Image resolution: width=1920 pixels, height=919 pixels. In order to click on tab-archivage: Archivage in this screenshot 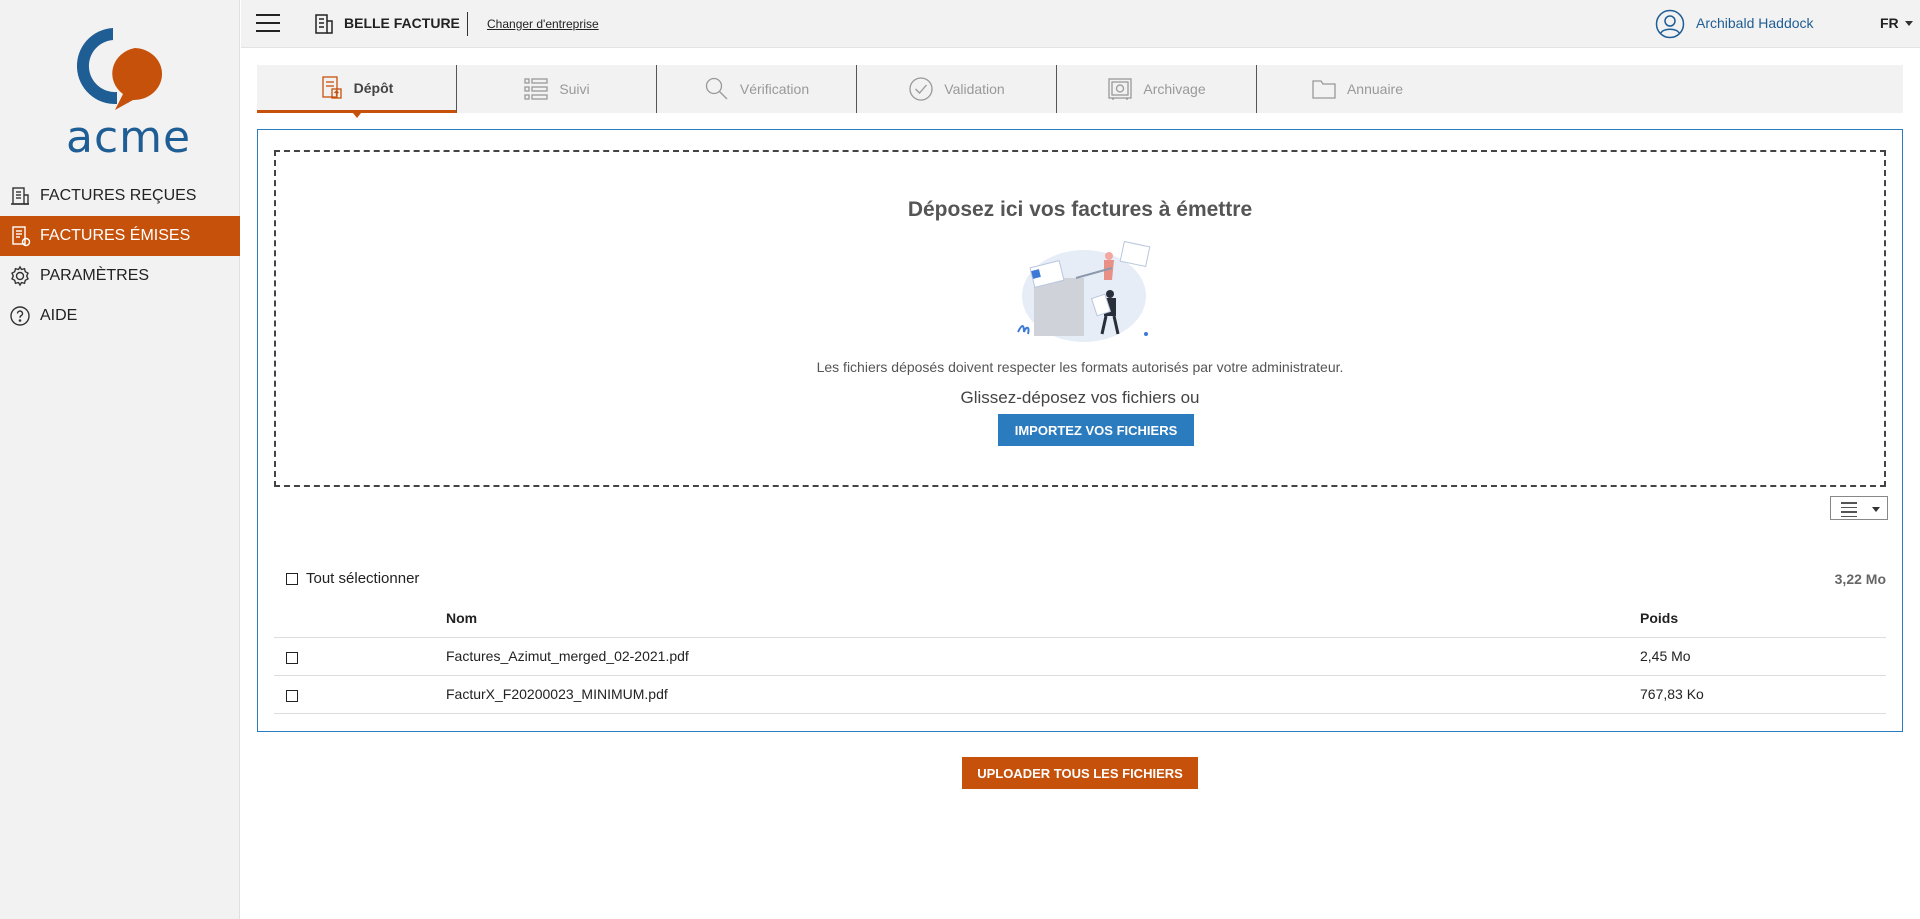, I will do `click(1157, 89)`.